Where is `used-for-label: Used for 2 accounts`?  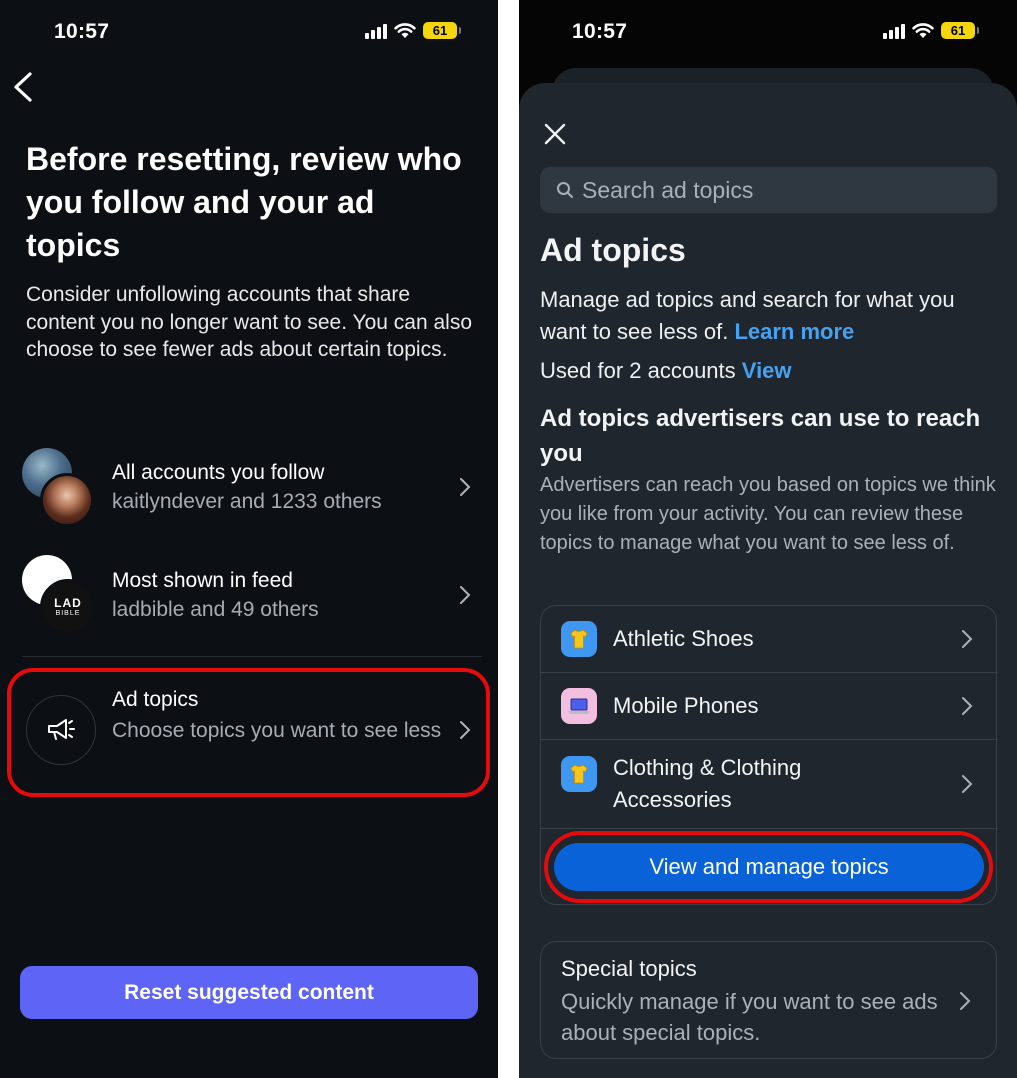
used-for-label: Used for 2 accounts is located at coordinates (638, 370).